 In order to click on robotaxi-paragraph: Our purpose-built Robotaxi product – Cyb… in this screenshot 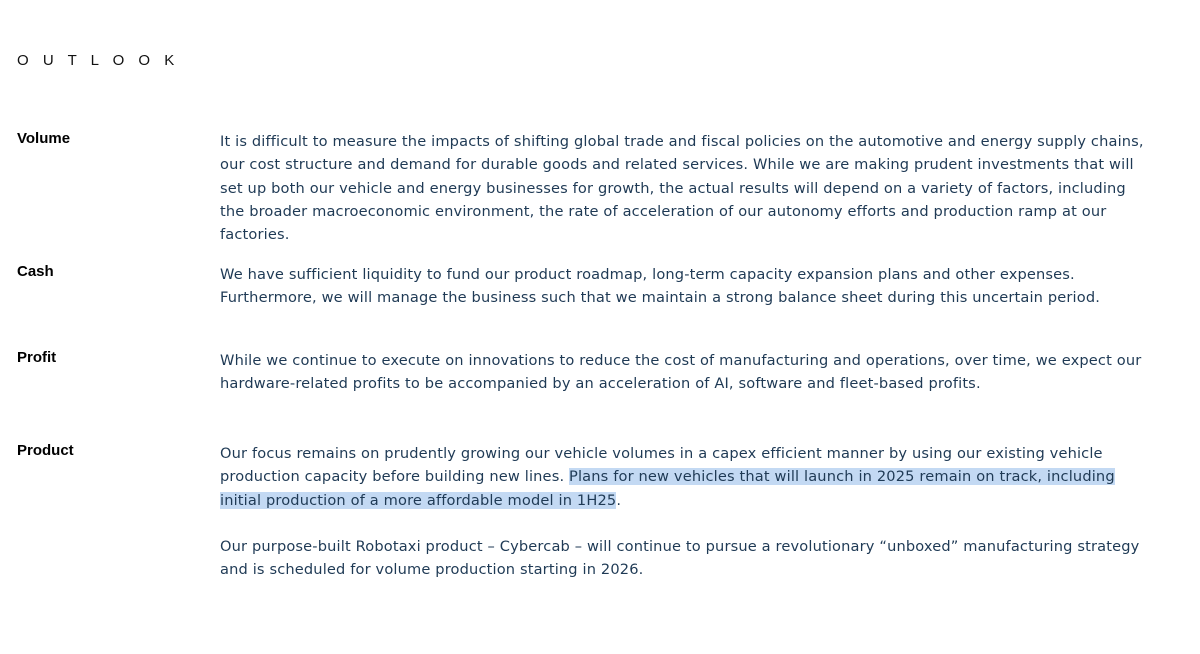, I will do `click(680, 558)`.